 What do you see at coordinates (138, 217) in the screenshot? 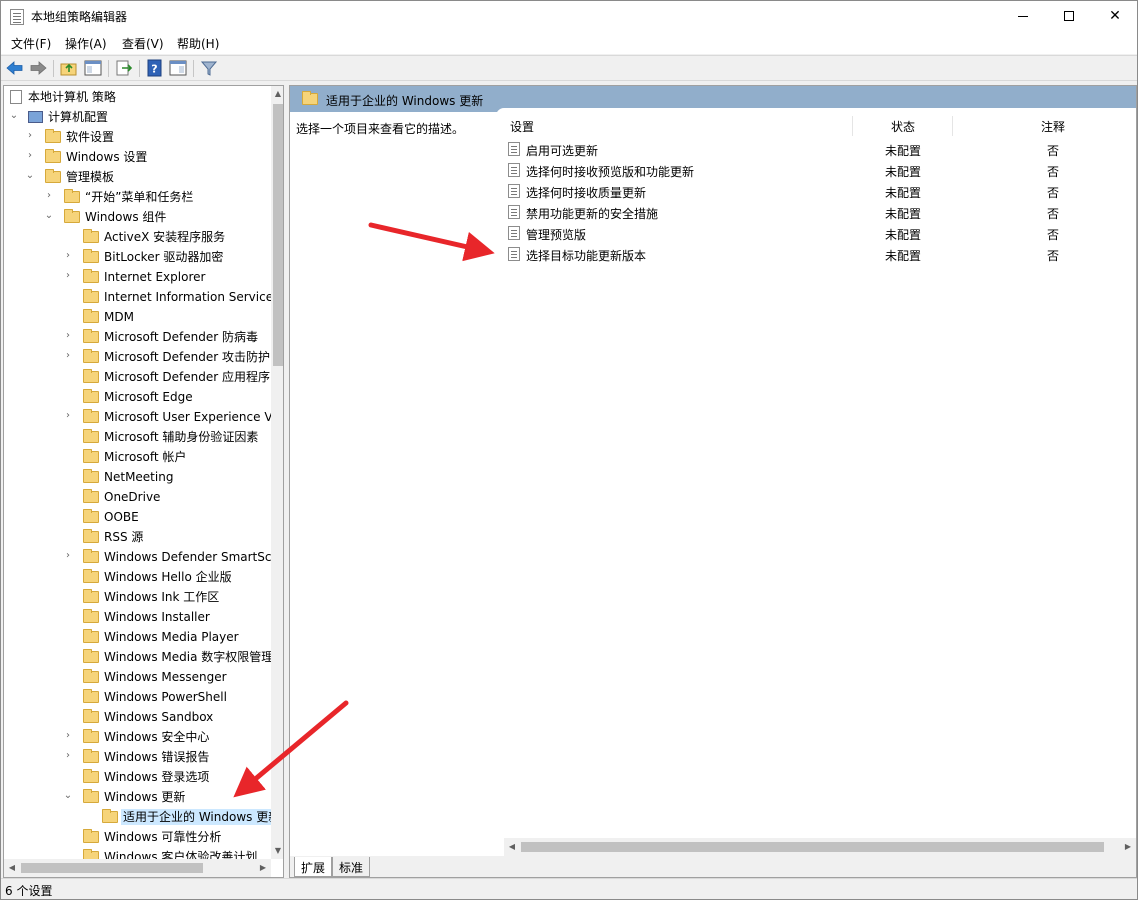
I see `tree-item: ⌄ Windows 组件` at bounding box center [138, 217].